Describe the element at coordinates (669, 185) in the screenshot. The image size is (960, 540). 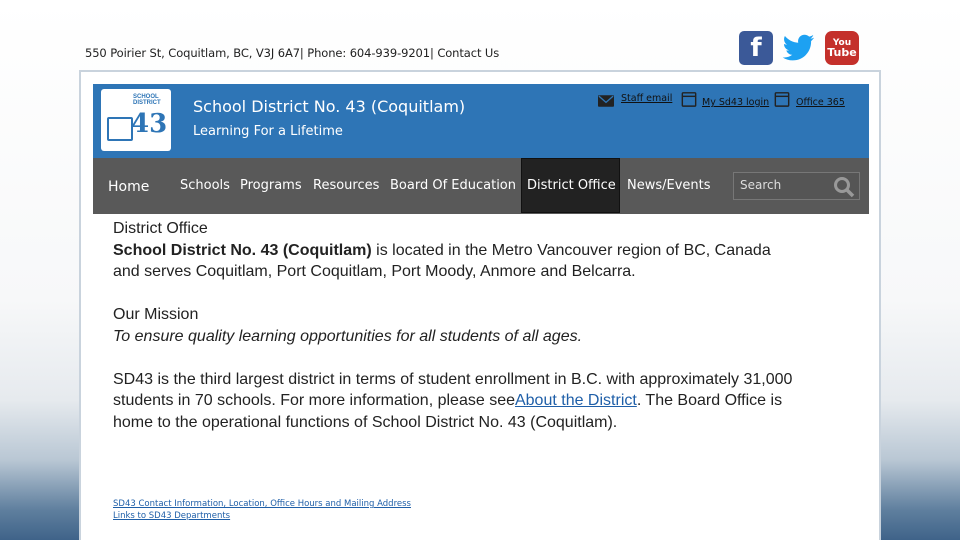
I see `nav-news-events: News/Events` at that location.